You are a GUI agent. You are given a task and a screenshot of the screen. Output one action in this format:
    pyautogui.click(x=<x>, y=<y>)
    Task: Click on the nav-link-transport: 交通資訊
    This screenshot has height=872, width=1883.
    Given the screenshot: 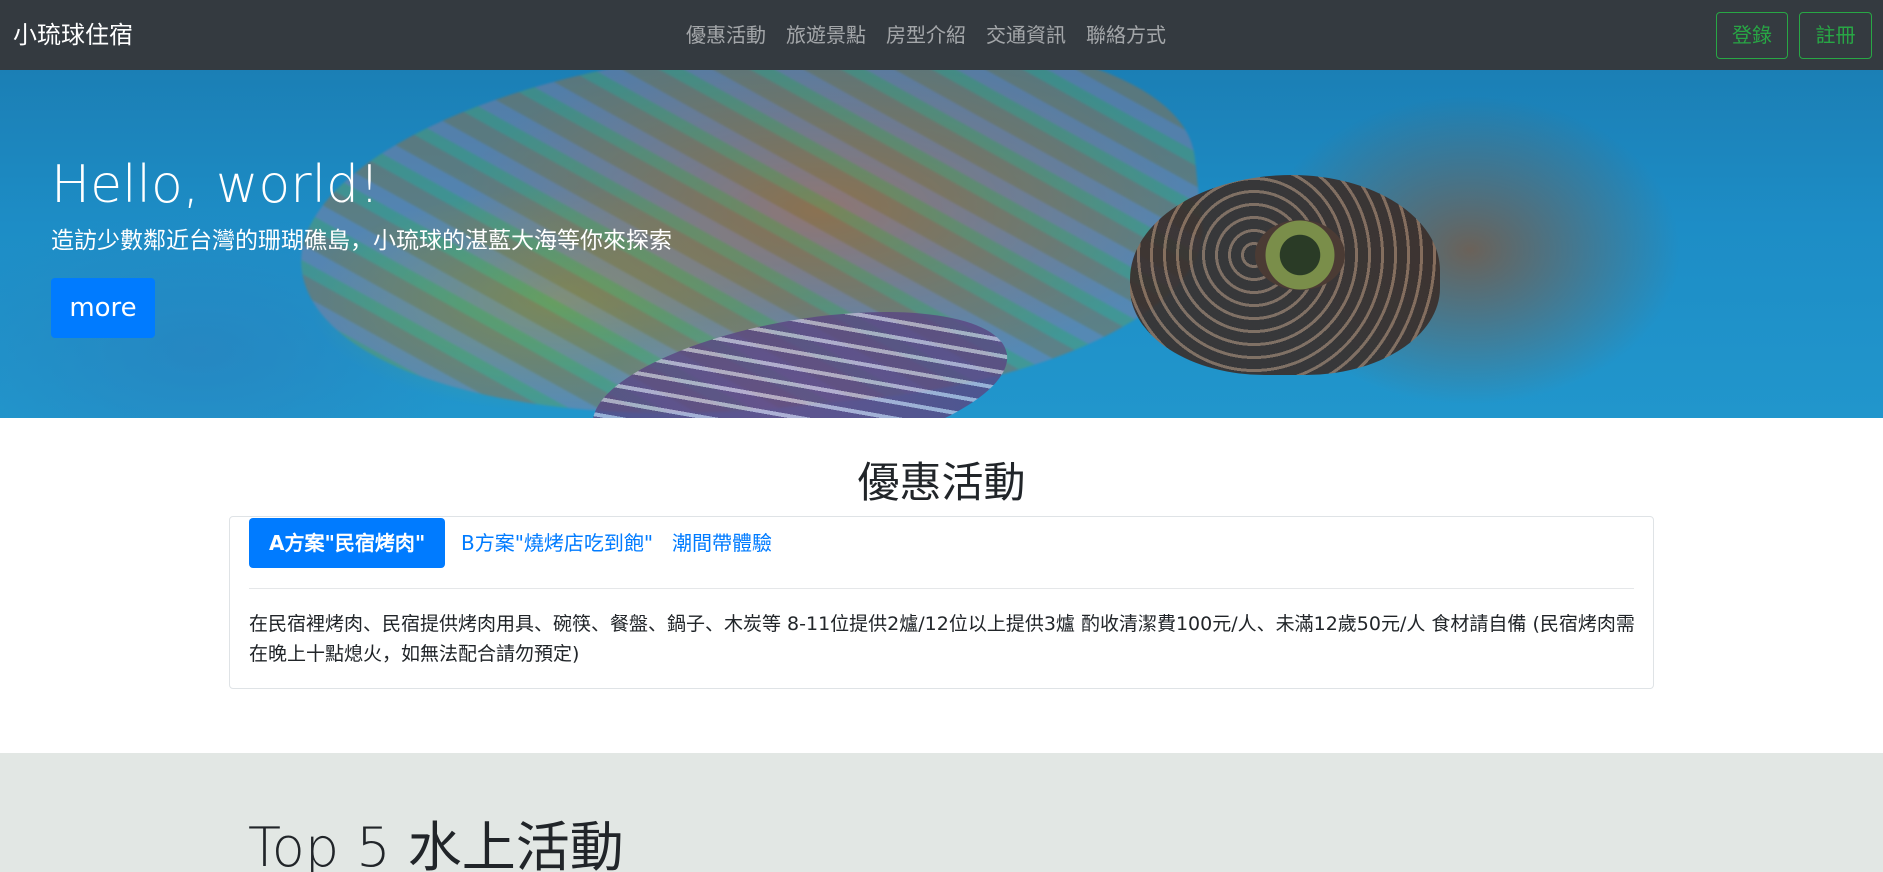 What is the action you would take?
    pyautogui.click(x=1026, y=35)
    